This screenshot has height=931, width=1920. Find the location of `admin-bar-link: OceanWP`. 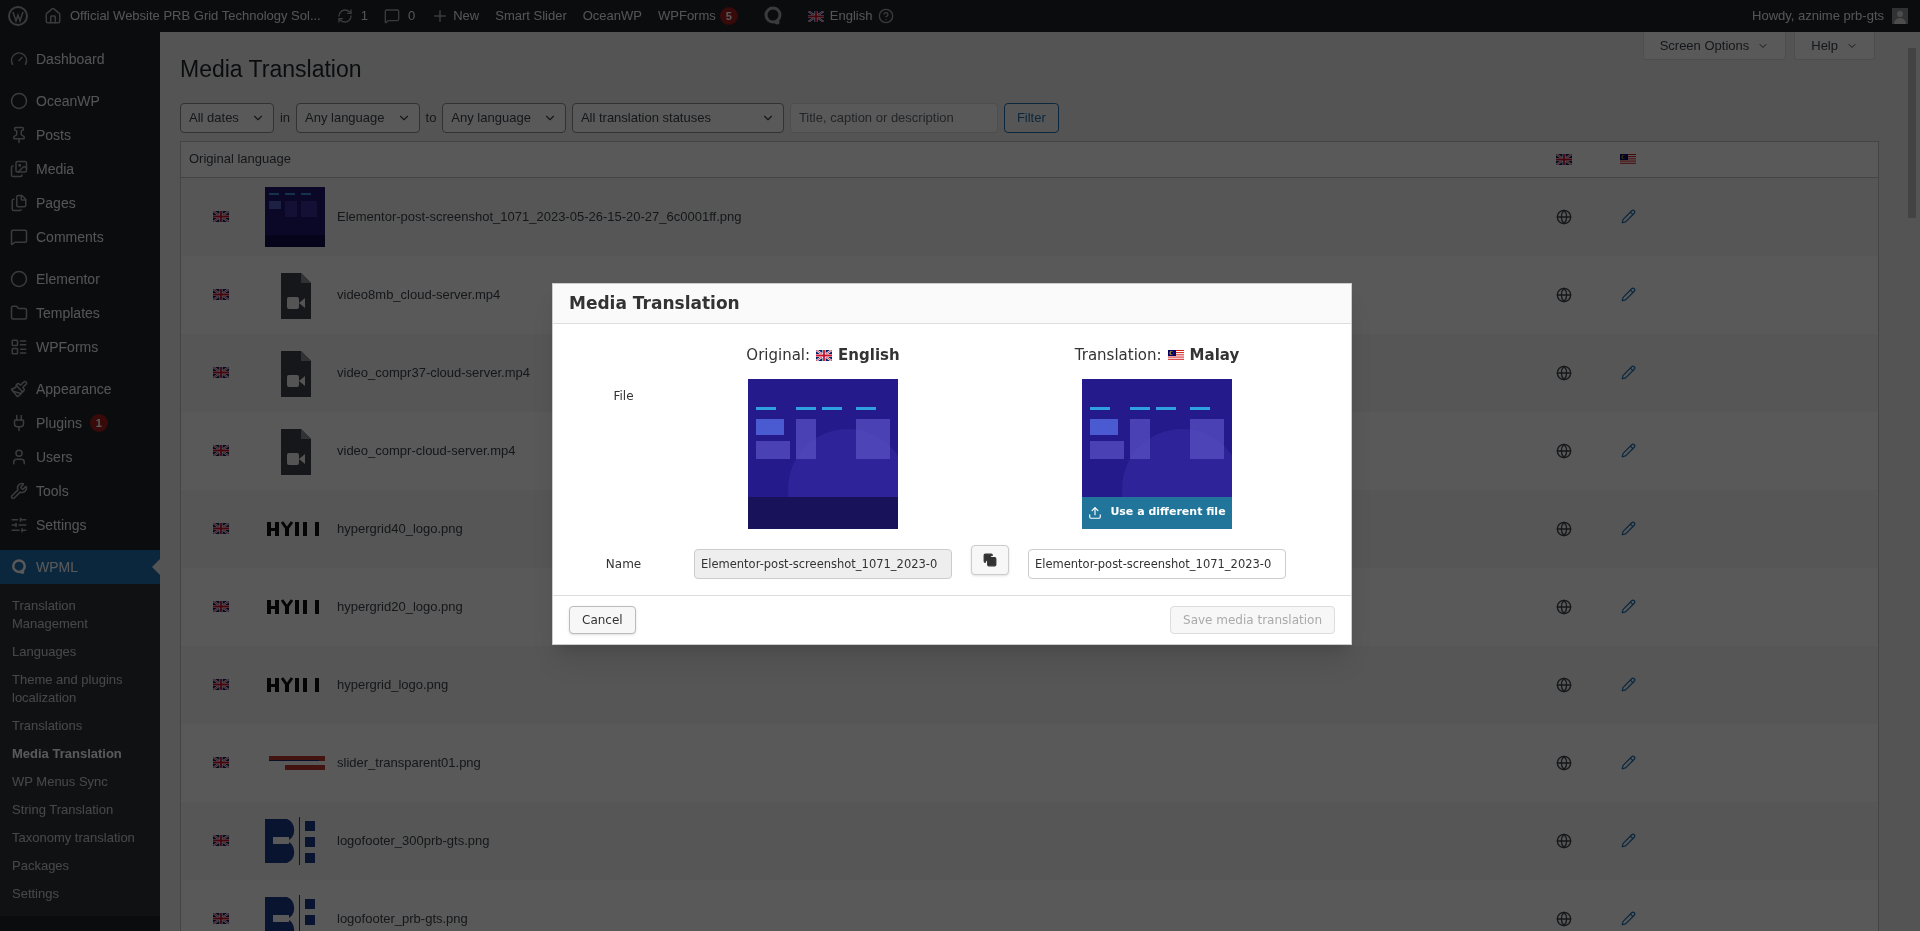

admin-bar-link: OceanWP is located at coordinates (612, 16).